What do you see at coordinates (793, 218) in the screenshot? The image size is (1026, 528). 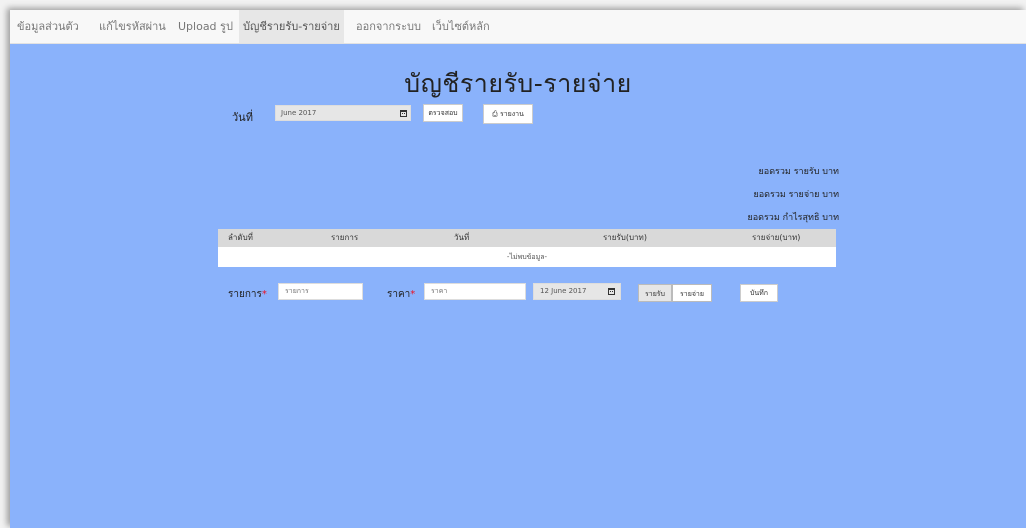 I see `total-profit: ยอดรวม กำไรสุทธิ บาท` at bounding box center [793, 218].